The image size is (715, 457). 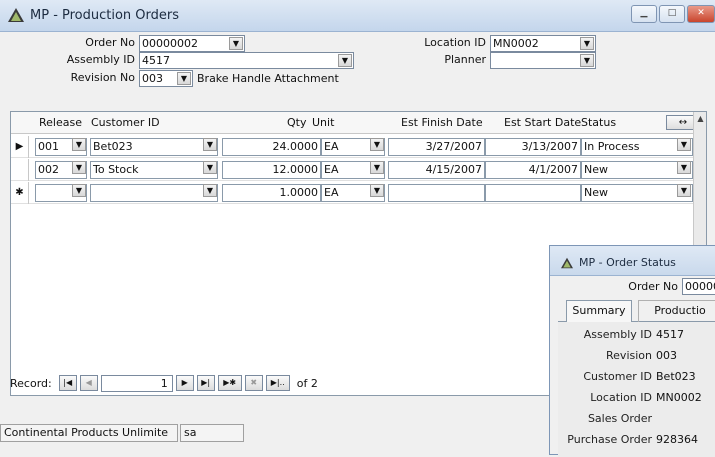 I want to click on customer-id-cell, so click(x=154, y=193).